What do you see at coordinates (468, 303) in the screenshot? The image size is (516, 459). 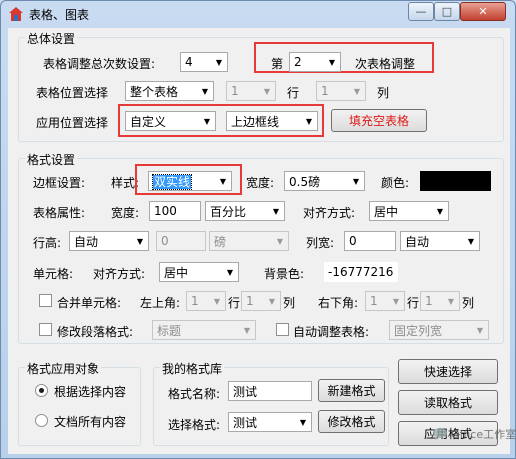 I see `bottom-right-column-label: 列` at bounding box center [468, 303].